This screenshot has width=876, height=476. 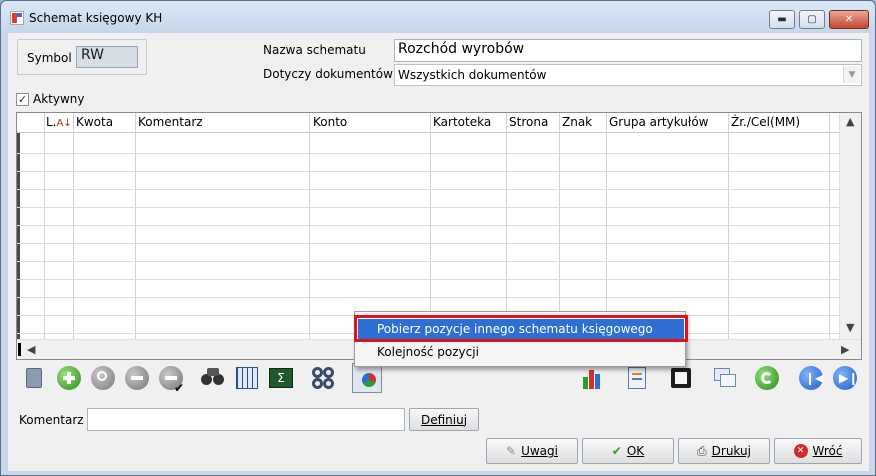 I want to click on first-icon: ❙◀, so click(x=811, y=378).